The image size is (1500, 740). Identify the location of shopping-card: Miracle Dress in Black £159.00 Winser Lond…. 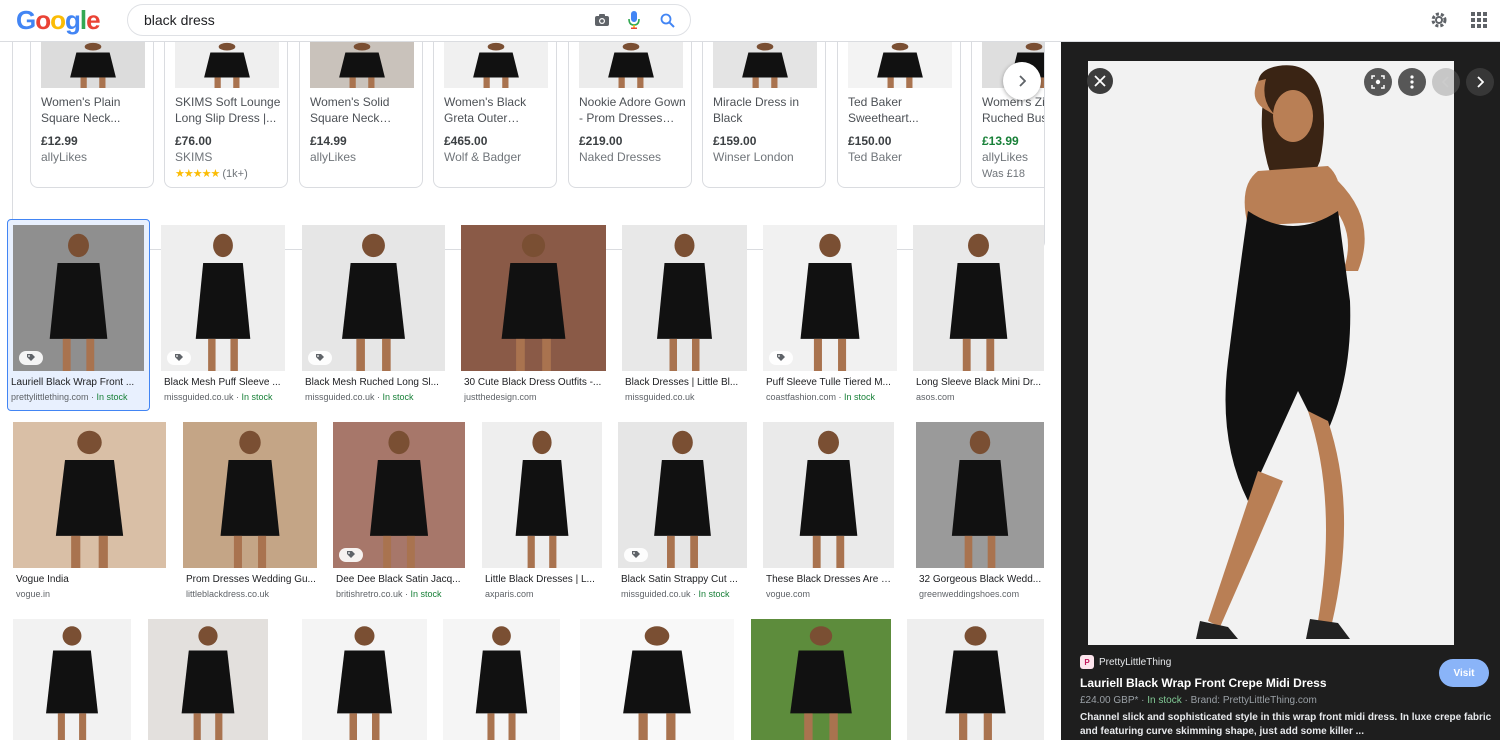
(764, 115).